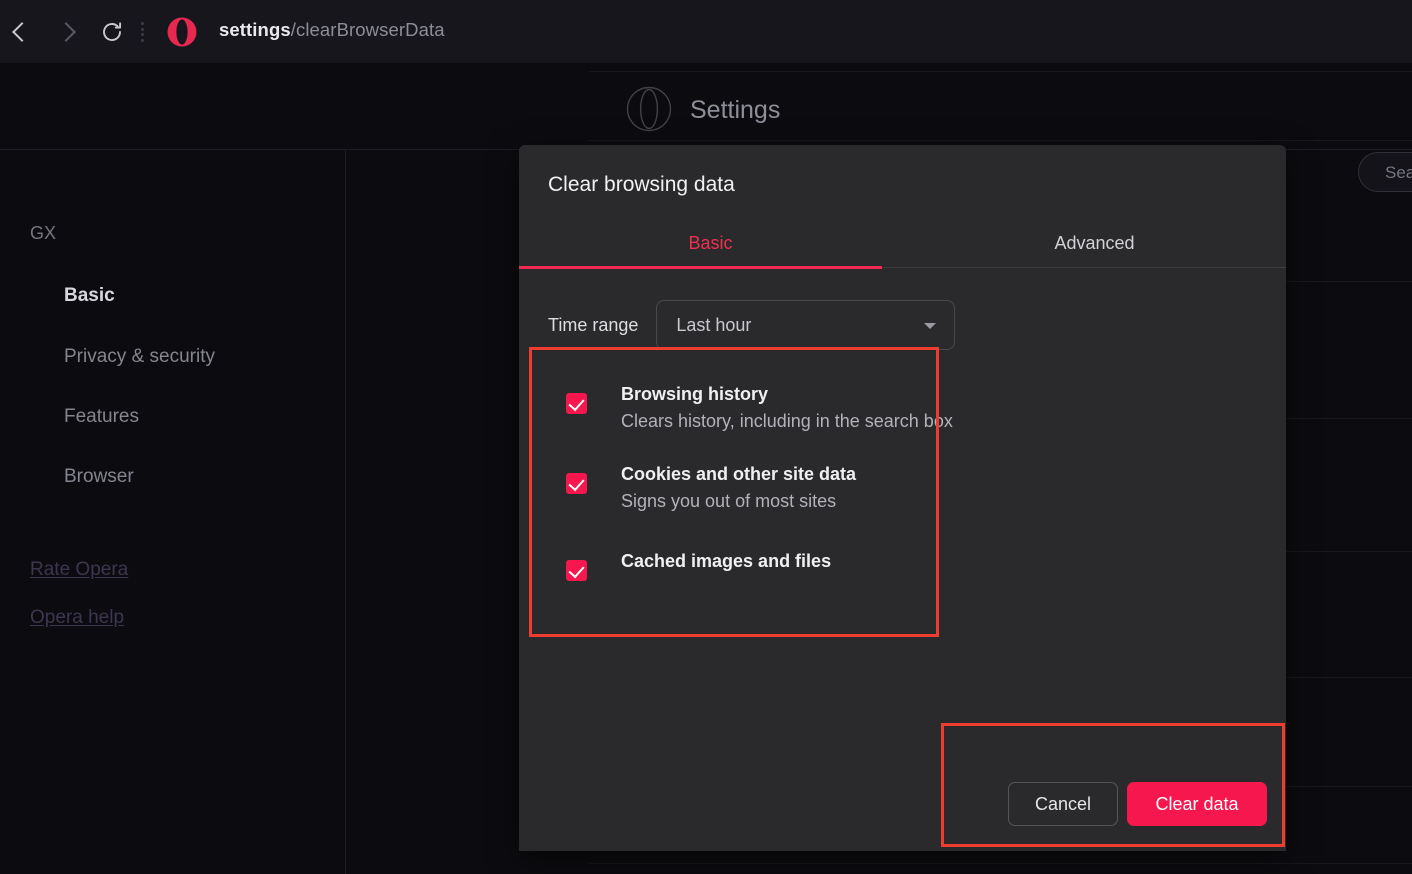 Image resolution: width=1412 pixels, height=874 pixels. Describe the element at coordinates (706, 31) in the screenshot. I see `browser-toolbar: settings/clearBrowserData` at that location.